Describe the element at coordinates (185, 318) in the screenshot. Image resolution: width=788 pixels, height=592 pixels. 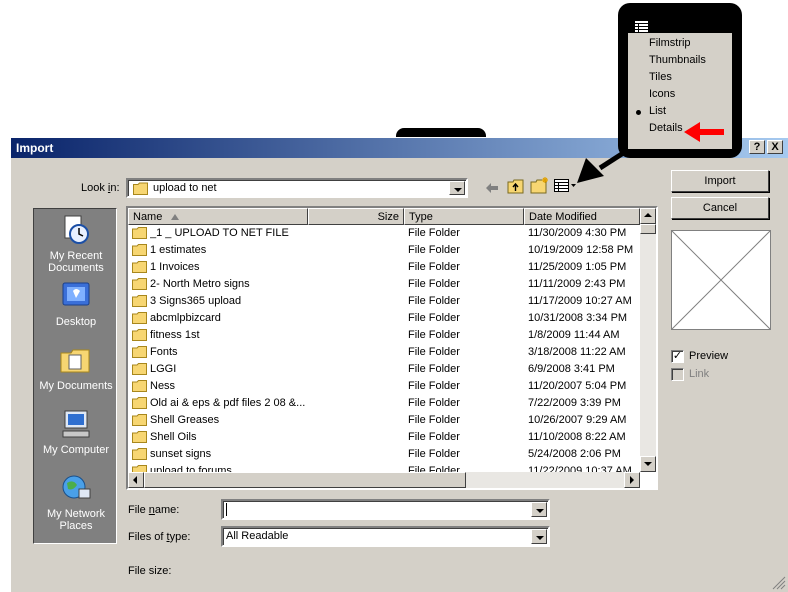
I see `file-name-cell: abcmlpbizcard` at that location.